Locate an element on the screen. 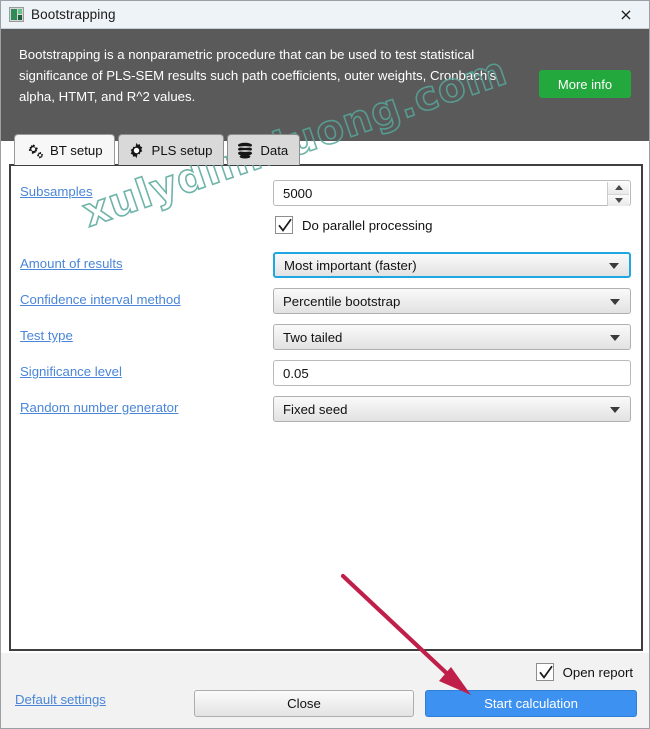  default-settings-link: Default settings is located at coordinates (60, 699).